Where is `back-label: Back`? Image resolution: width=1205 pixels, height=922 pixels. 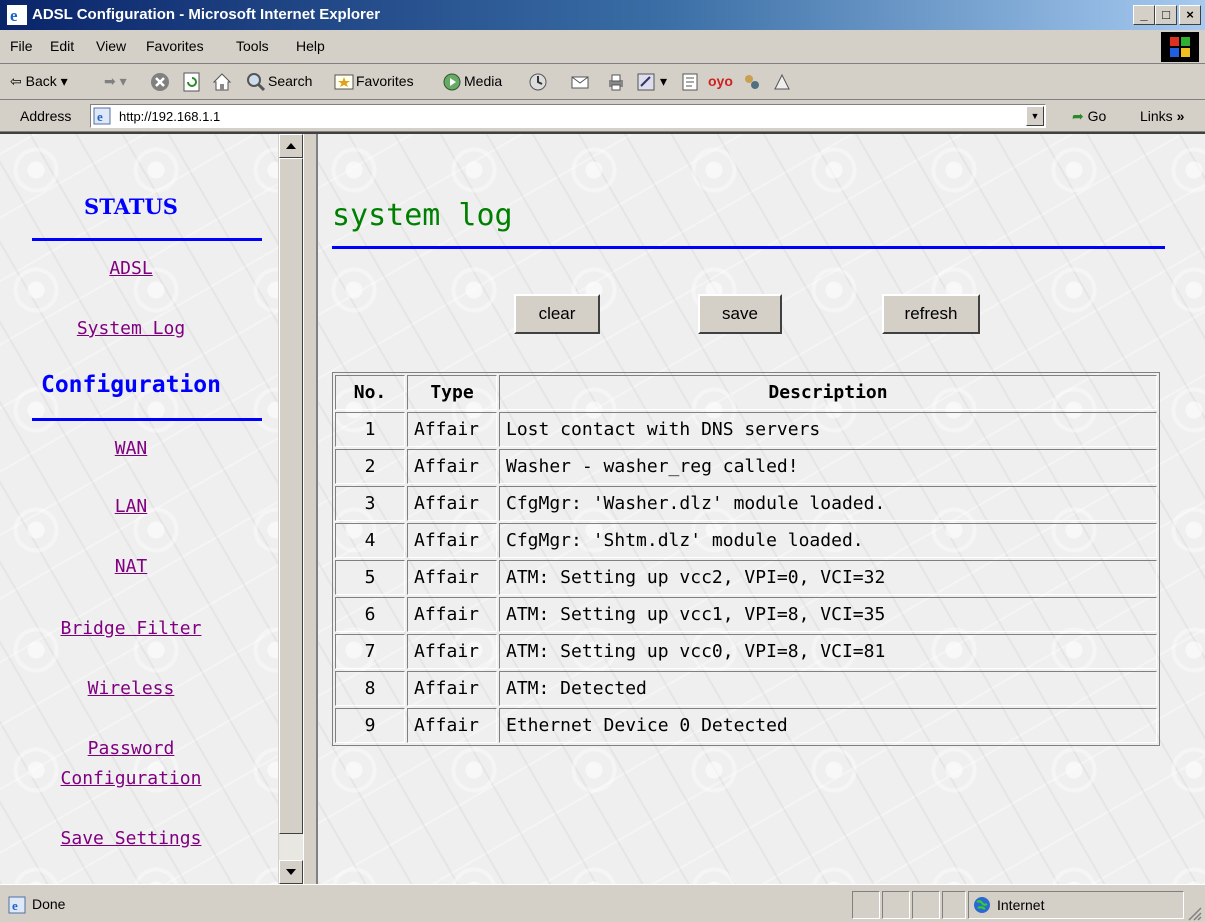
back-label: Back is located at coordinates (41, 81).